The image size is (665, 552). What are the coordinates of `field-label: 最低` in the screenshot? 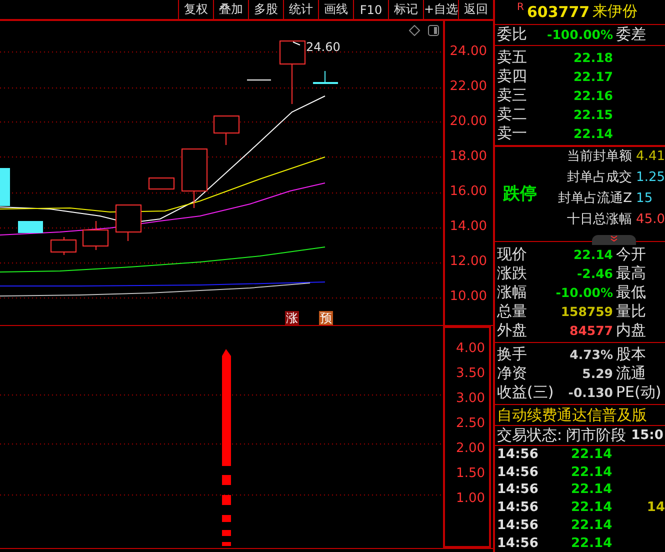 It's located at (631, 292).